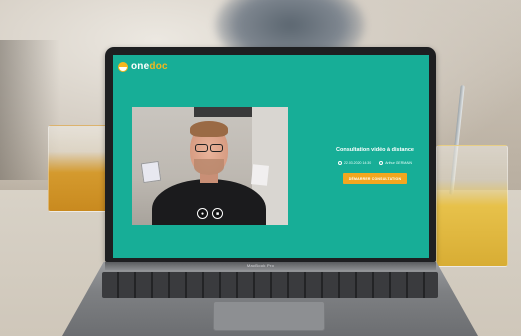  I want to click on logo-text-suffix: doc, so click(158, 66).